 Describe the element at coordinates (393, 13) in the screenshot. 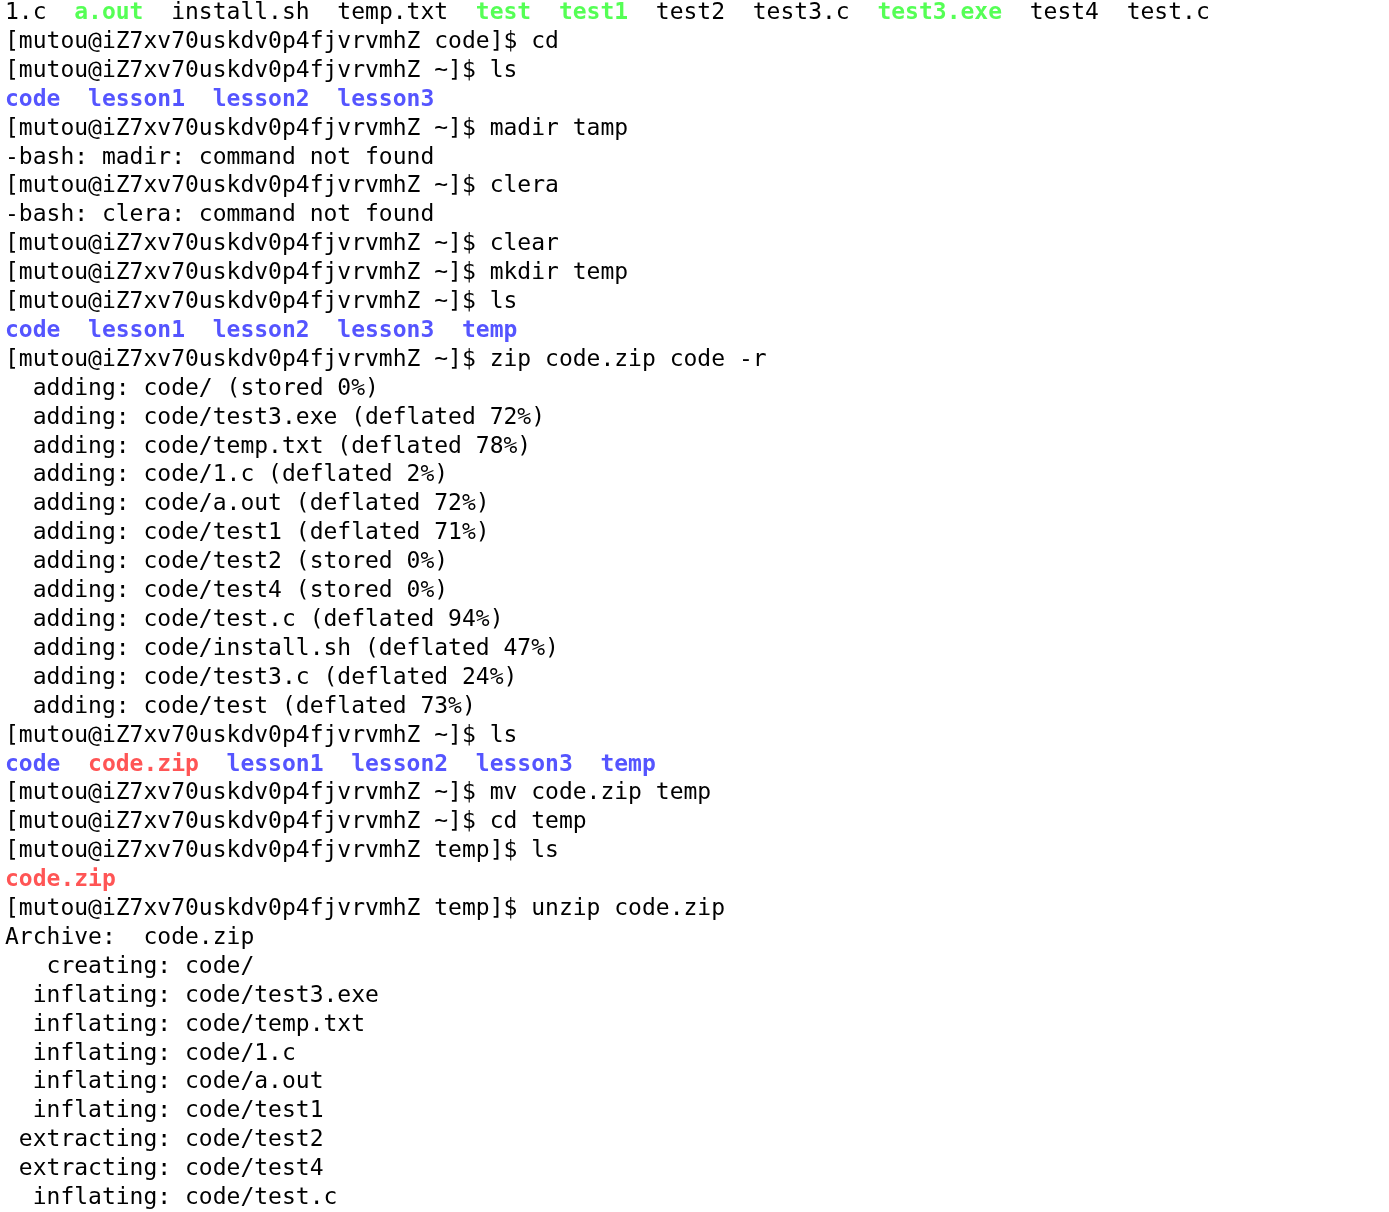

I see `file-name: temp.txt` at that location.